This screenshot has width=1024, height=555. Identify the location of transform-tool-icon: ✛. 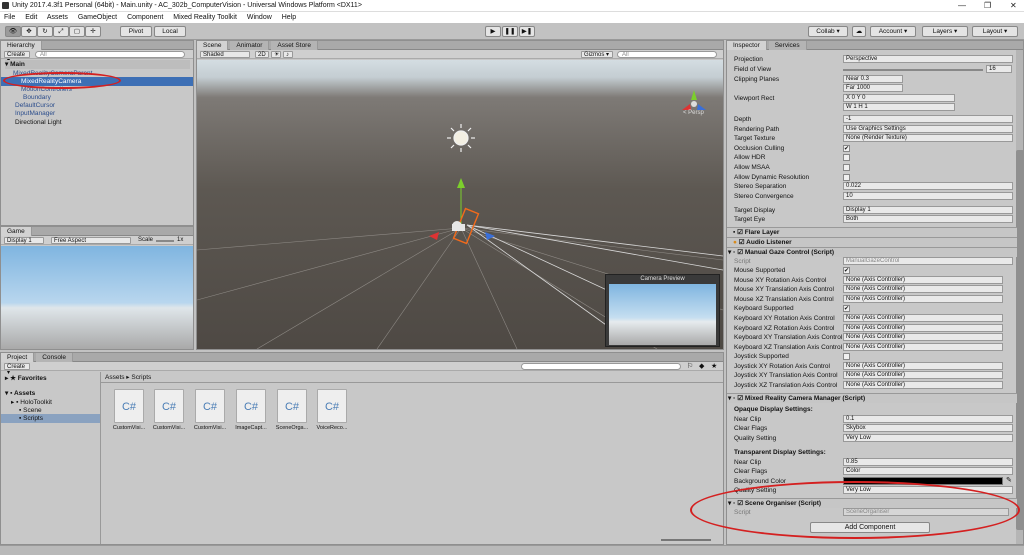
(93, 31).